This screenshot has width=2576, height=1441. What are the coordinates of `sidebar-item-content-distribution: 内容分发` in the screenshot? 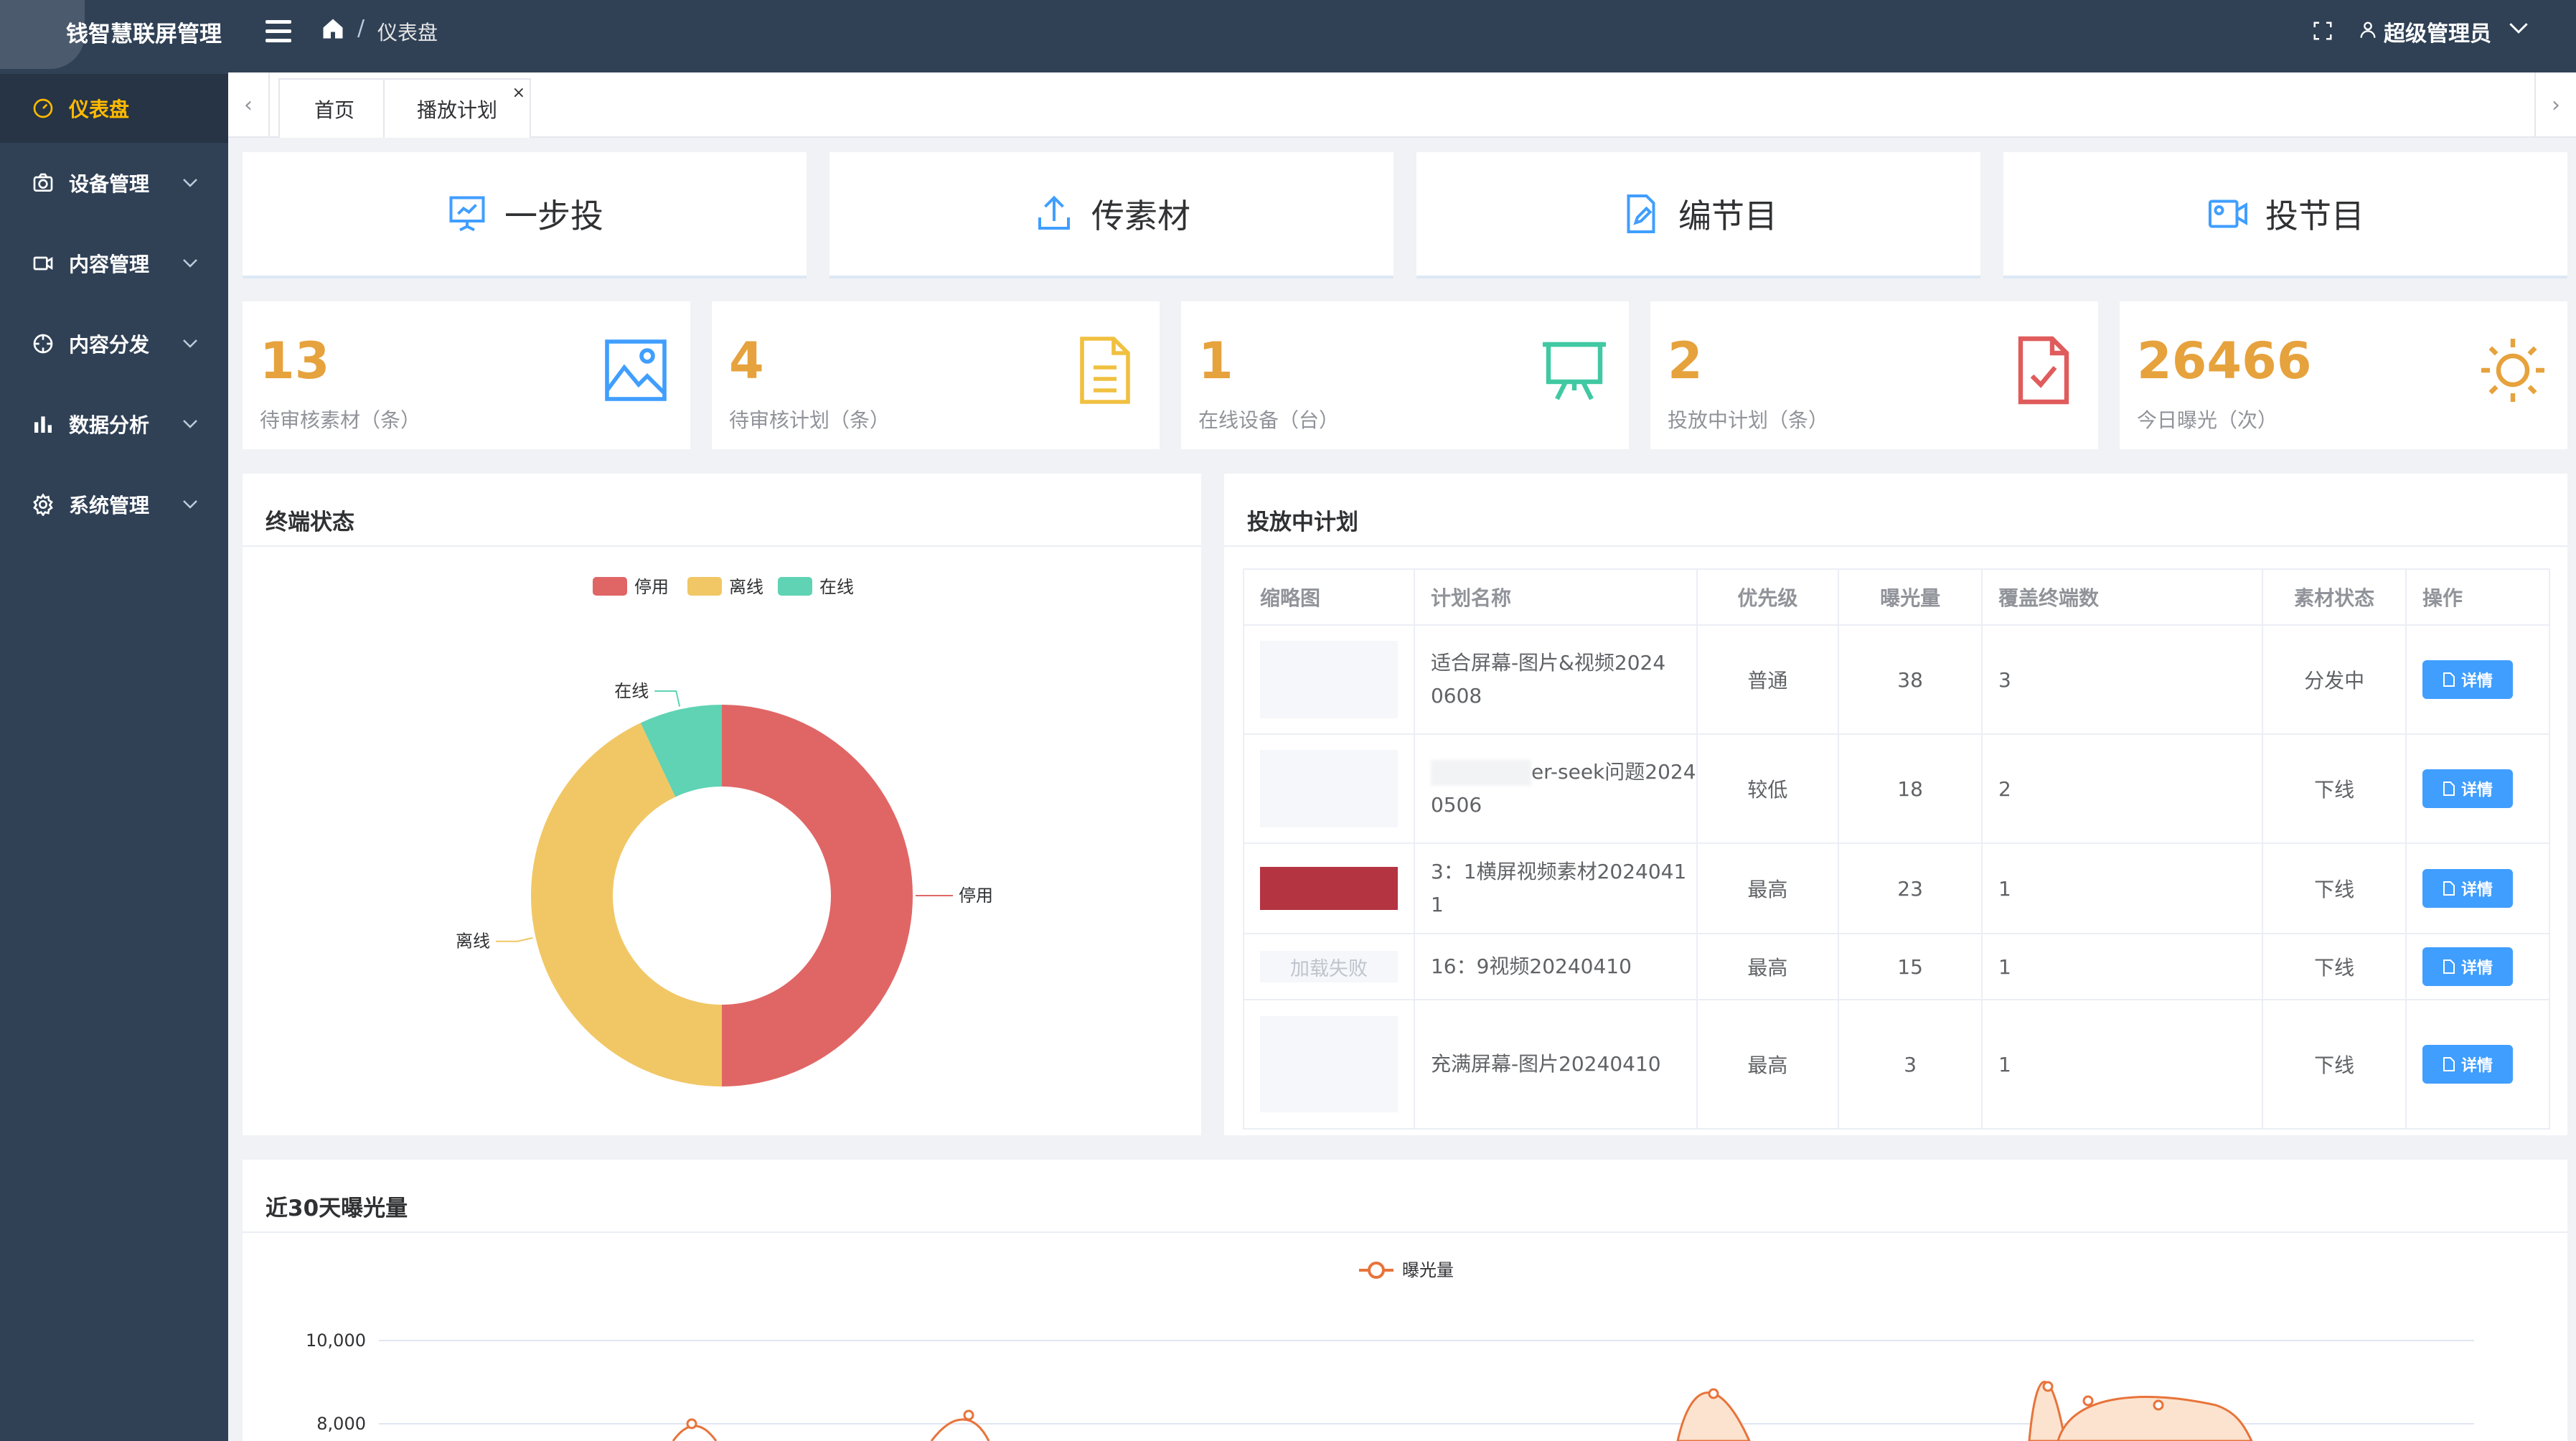 It's located at (114, 343).